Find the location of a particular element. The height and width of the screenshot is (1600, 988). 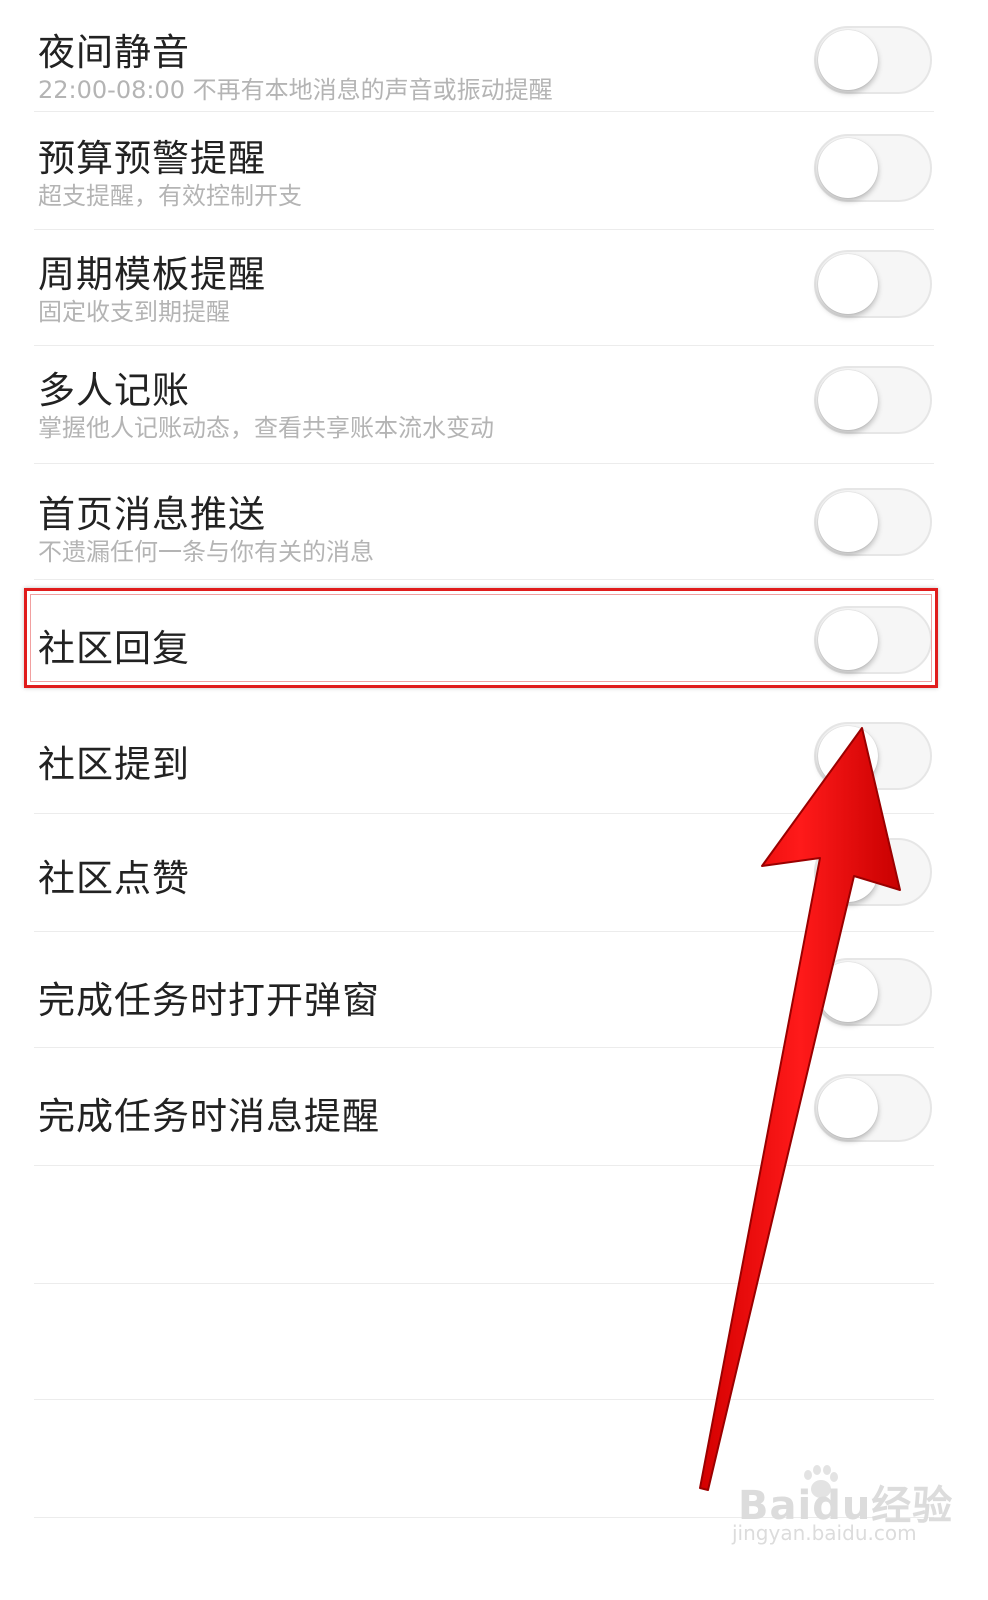

budget-alert-toggle is located at coordinates (873, 168).